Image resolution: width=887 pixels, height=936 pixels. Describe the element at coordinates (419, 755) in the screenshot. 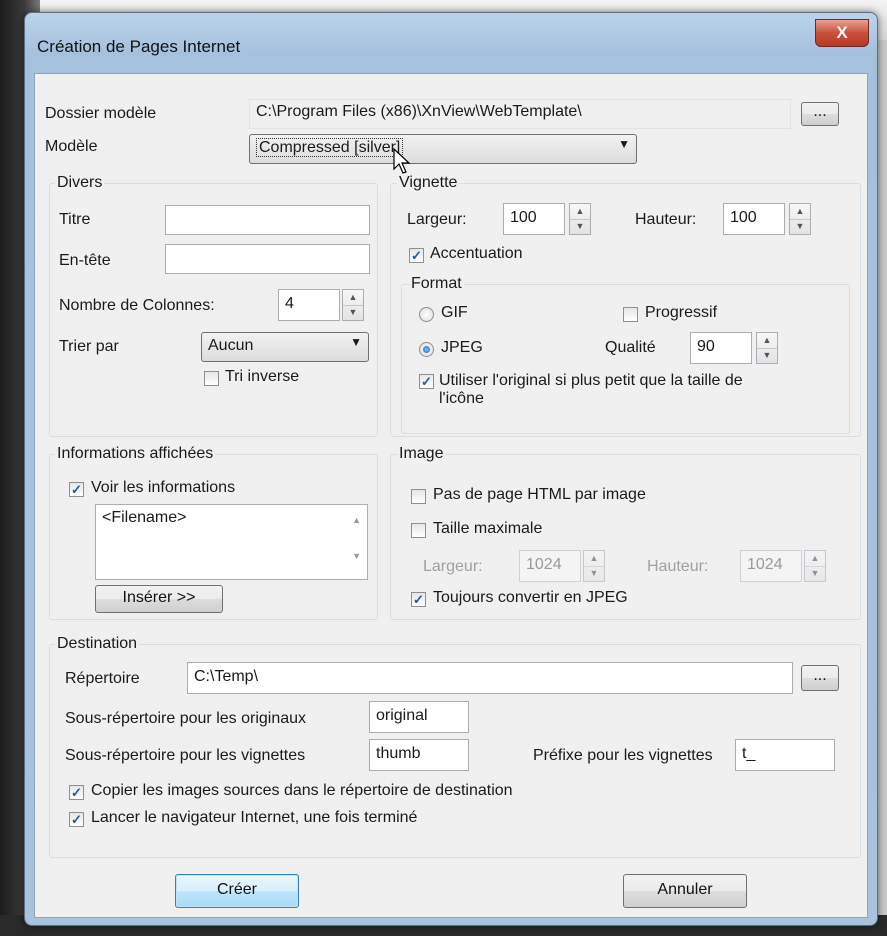

I see `sous-vignettes-input: thumb` at that location.